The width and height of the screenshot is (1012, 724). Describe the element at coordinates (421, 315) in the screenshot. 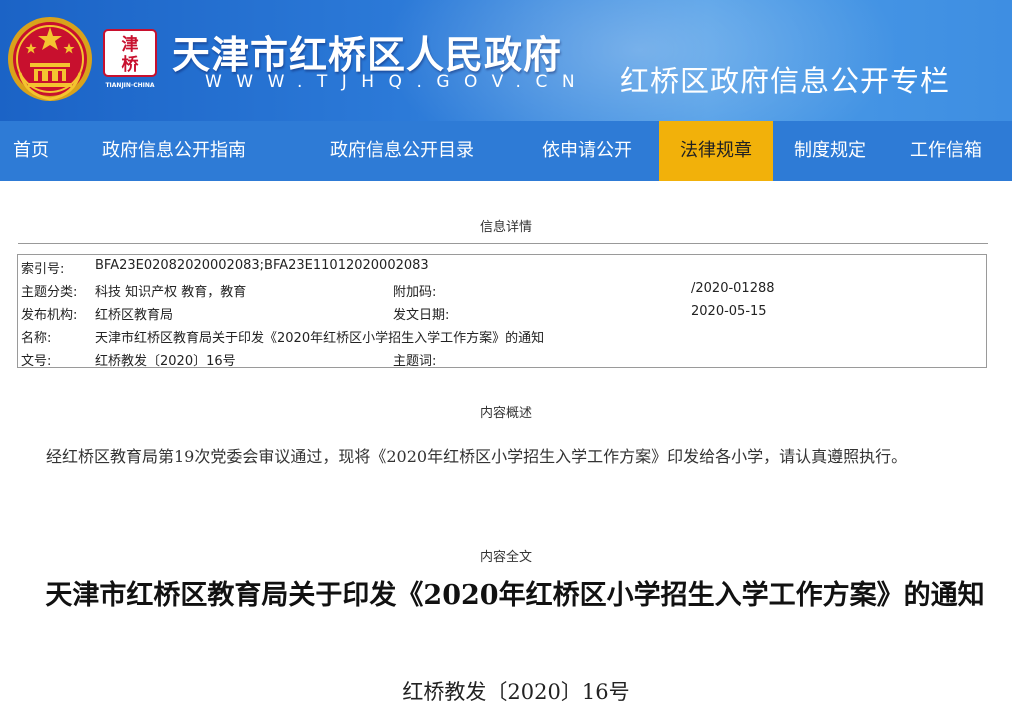

I see `date-label: 发文日期:` at that location.